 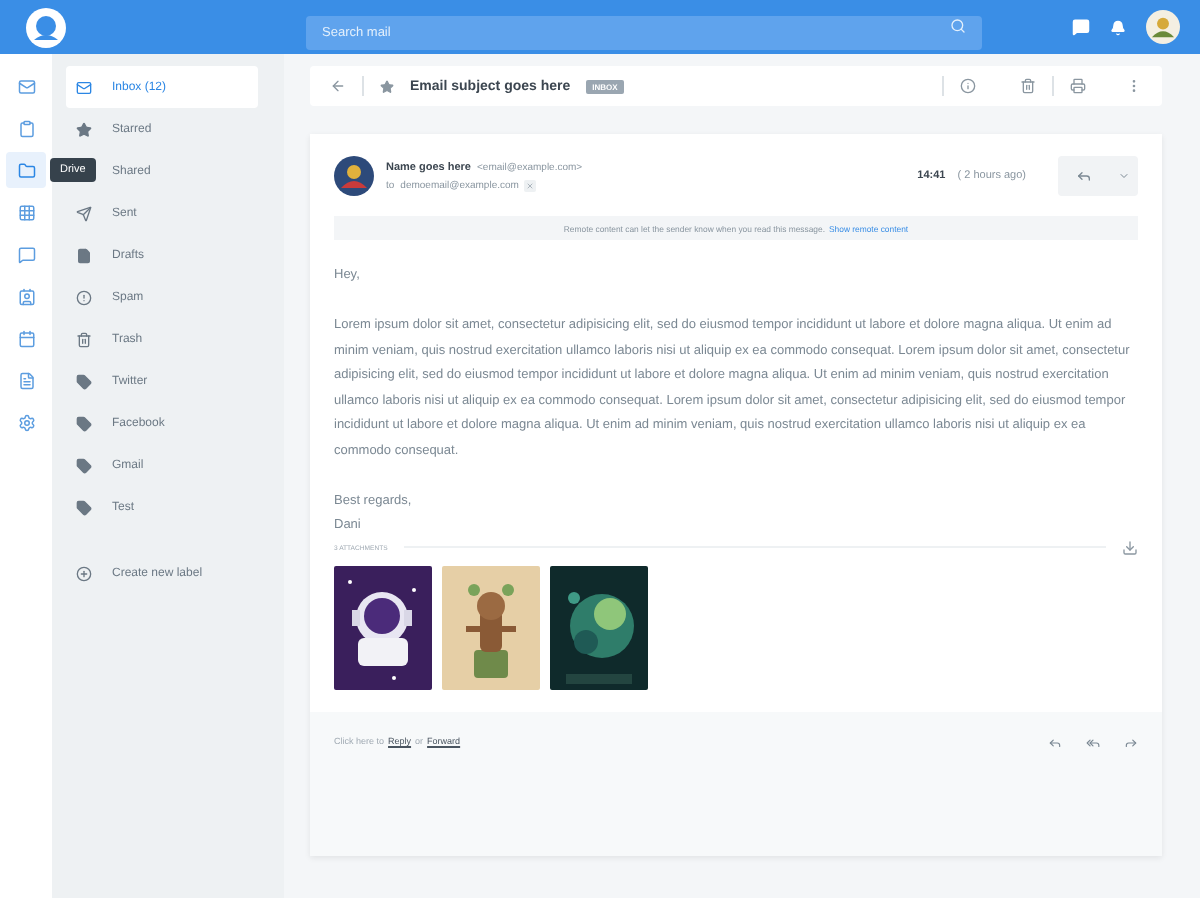 I want to click on download-icon, so click(x=1130, y=547).